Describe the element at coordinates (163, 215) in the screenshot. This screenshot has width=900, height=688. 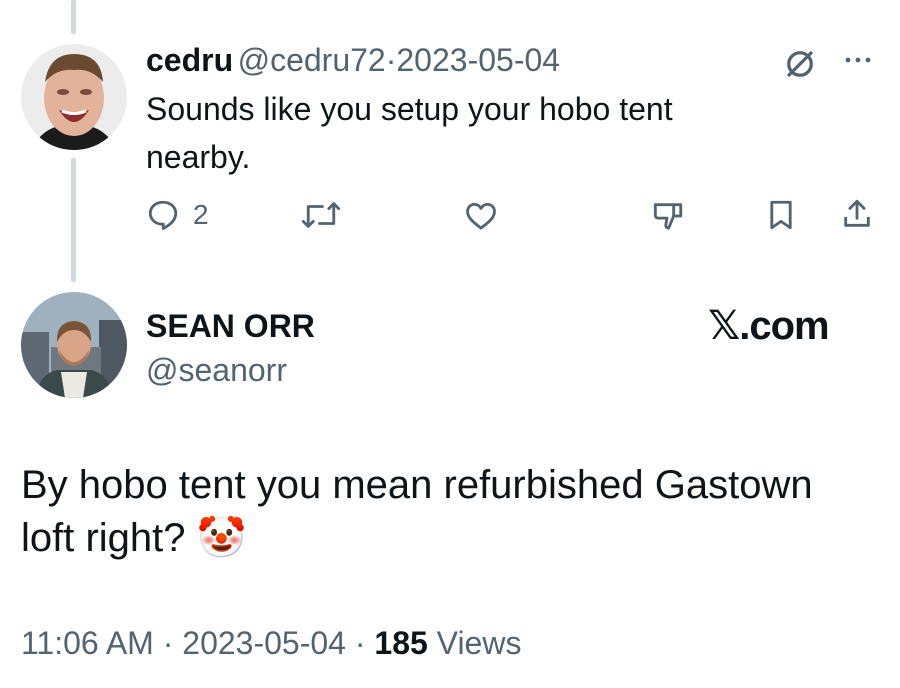
I see `reply-icon` at that location.